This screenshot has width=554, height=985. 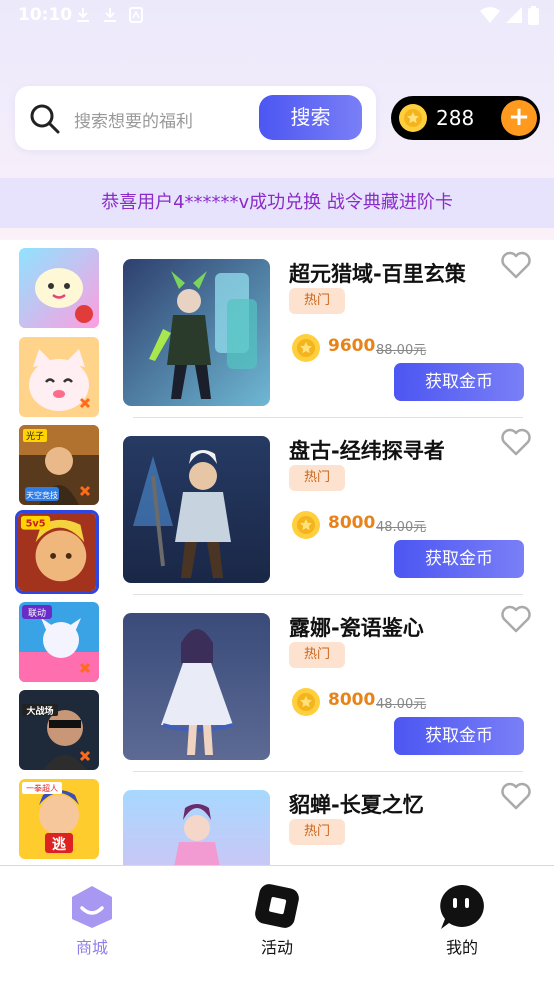 I want to click on search-button: 搜索, so click(x=310, y=117).